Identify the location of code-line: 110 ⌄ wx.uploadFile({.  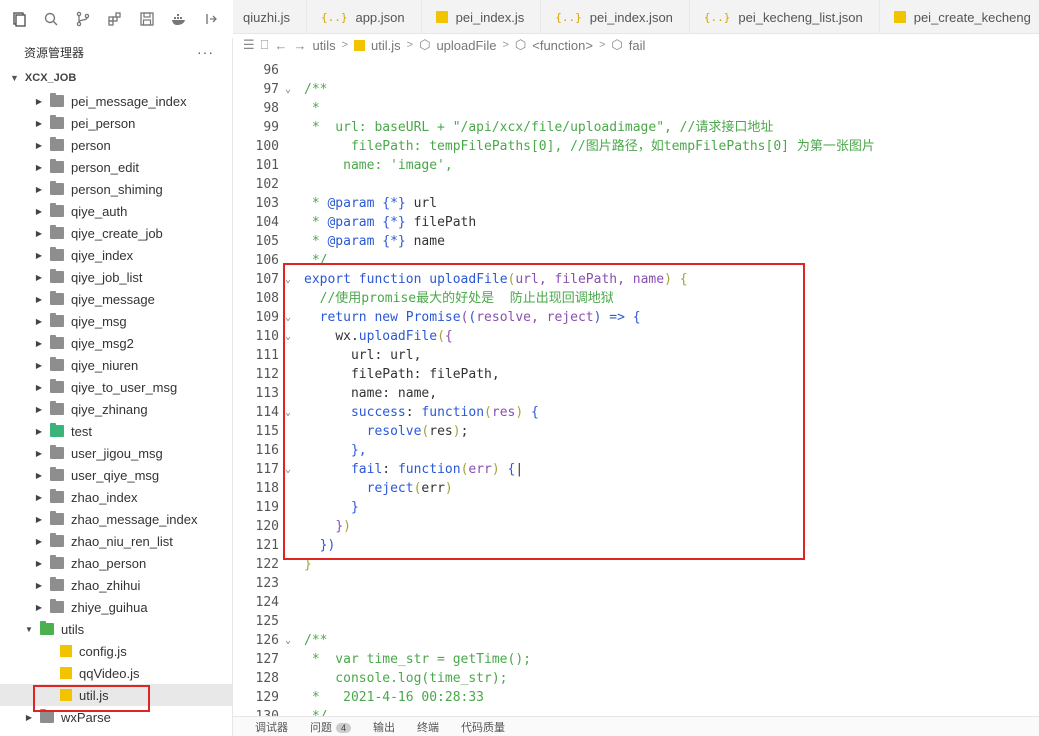
(636, 336).